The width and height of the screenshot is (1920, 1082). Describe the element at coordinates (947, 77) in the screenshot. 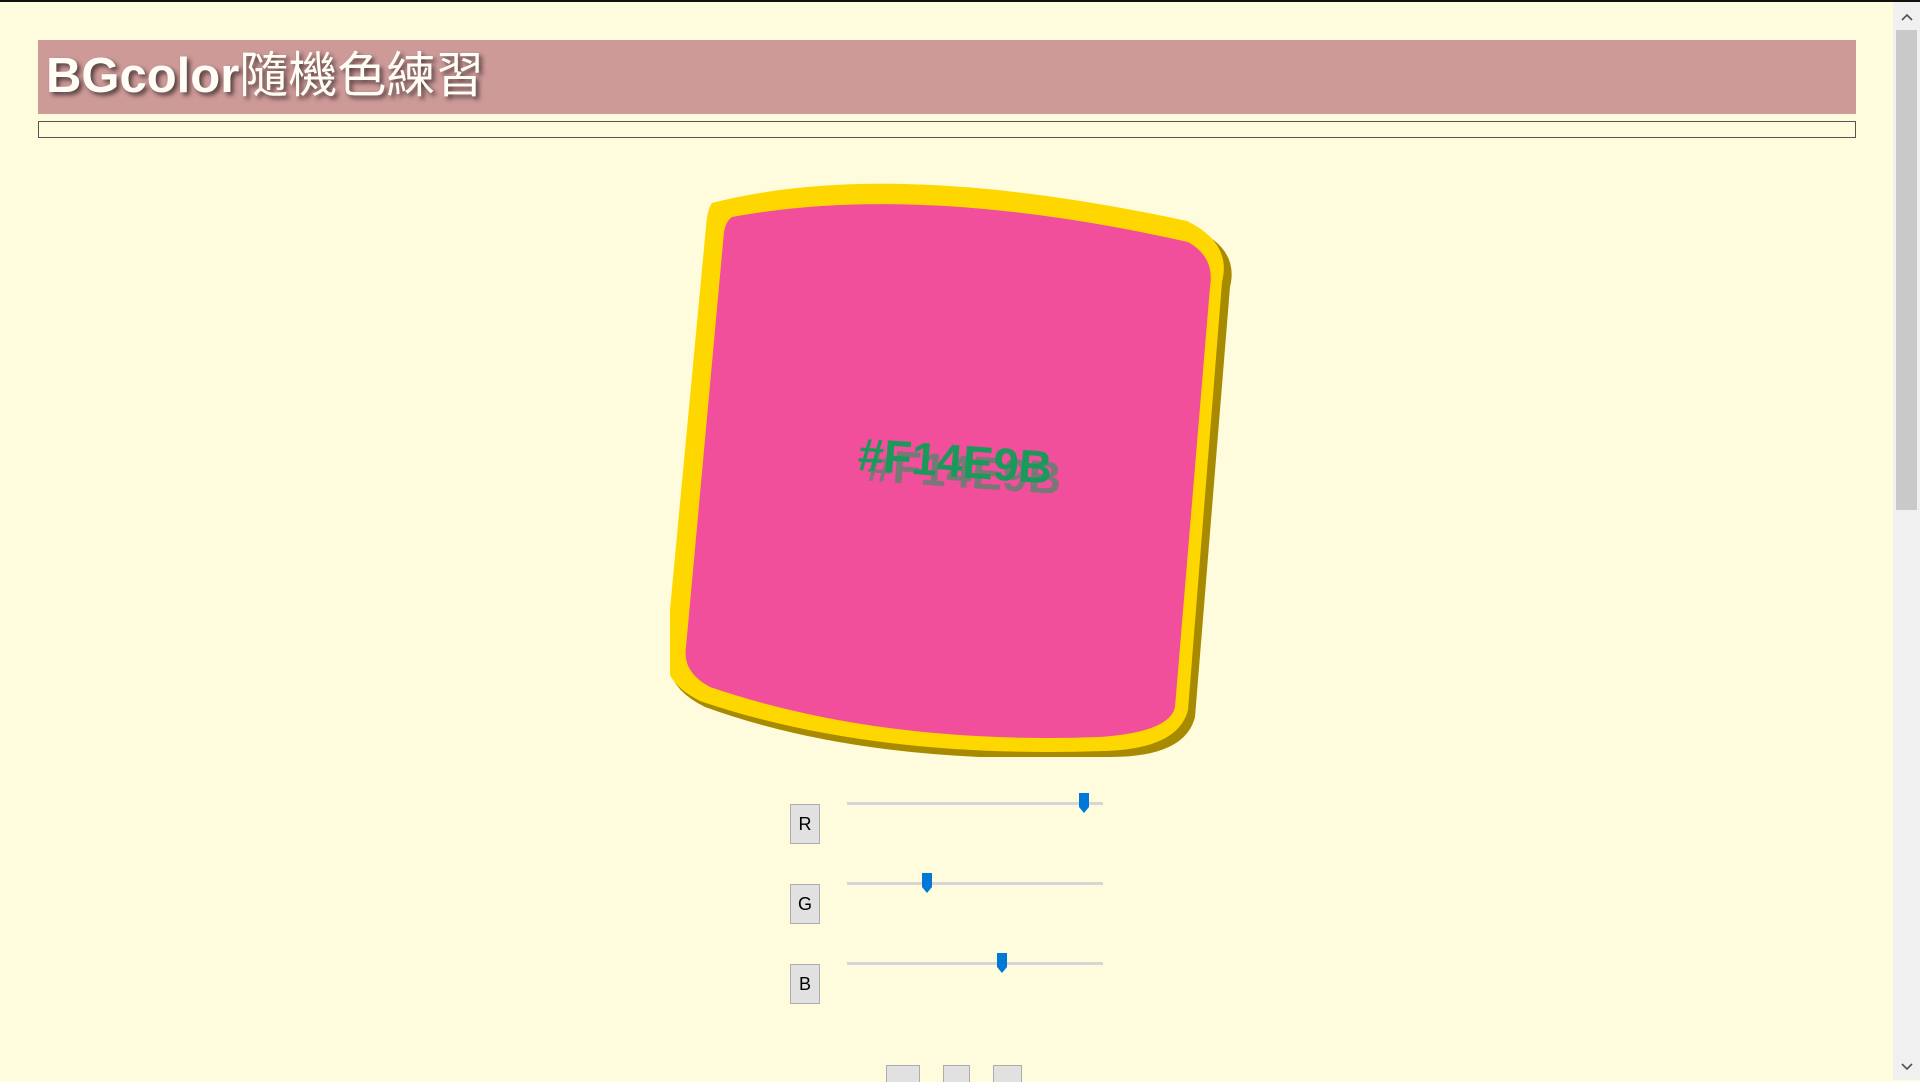

I see `header-bar: BGcolor隨機色練習` at that location.